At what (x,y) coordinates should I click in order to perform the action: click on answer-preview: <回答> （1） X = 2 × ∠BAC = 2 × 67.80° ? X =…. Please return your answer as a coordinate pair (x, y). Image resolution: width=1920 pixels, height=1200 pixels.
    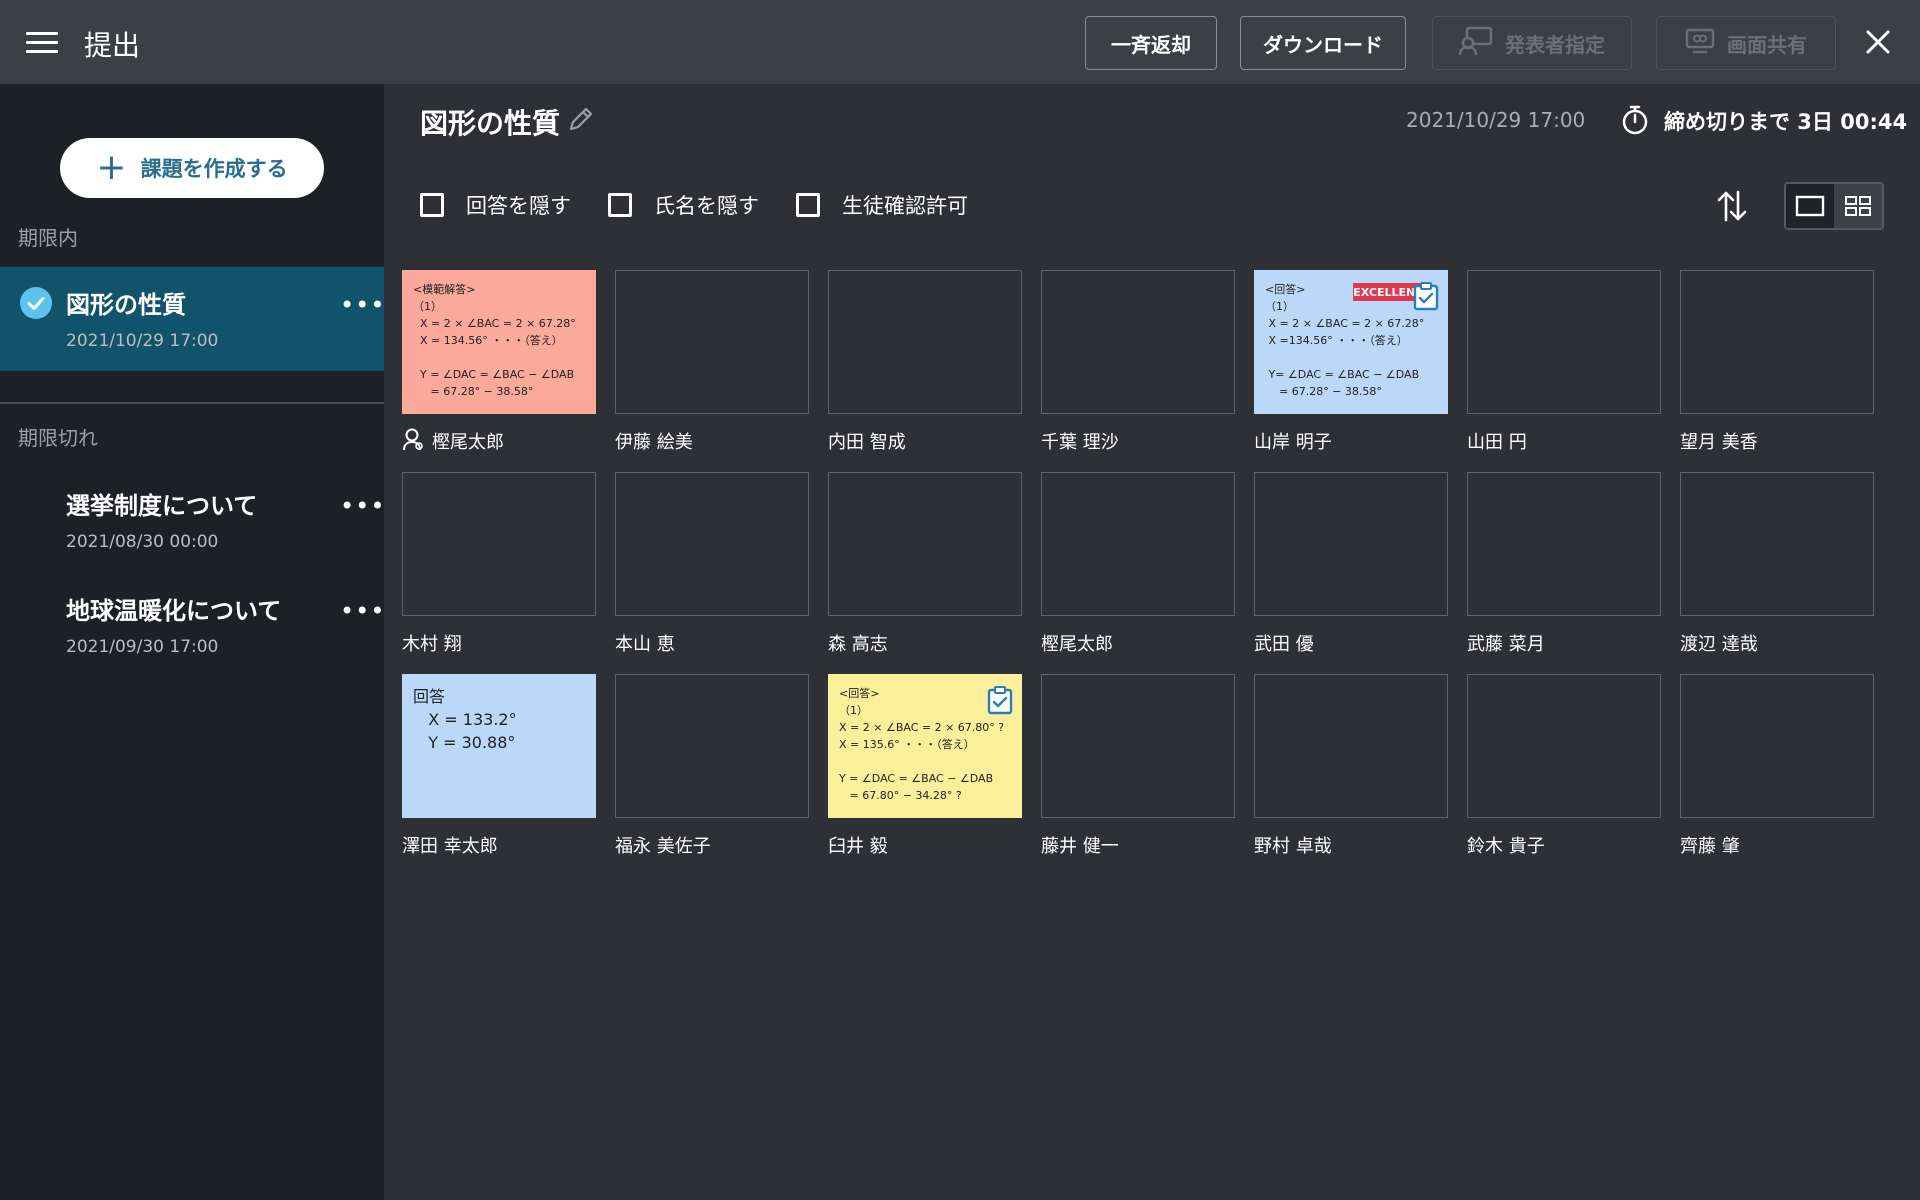
    Looking at the image, I should click on (922, 744).